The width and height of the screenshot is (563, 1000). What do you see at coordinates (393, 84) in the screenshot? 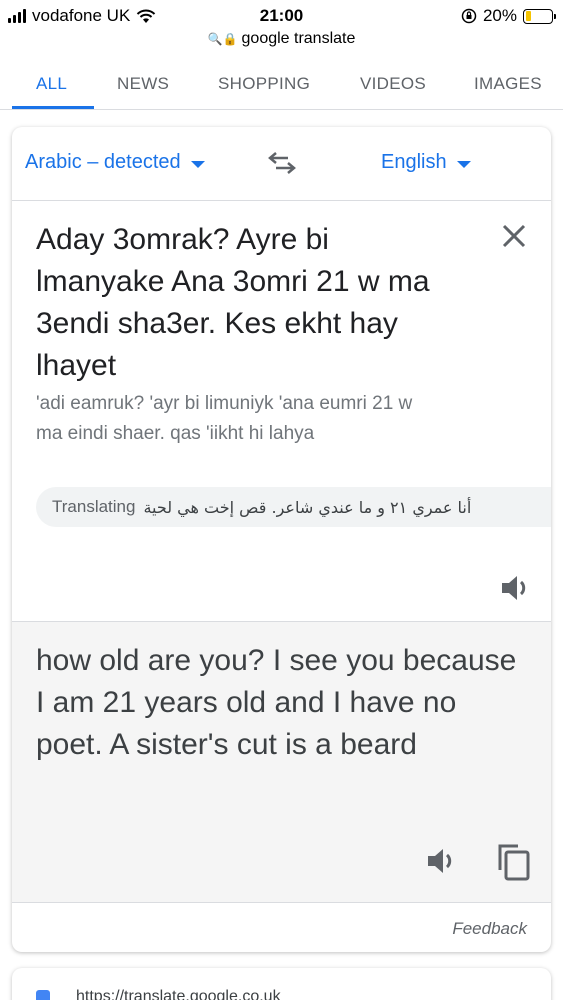
I see `tab-videos: VIDEOS` at bounding box center [393, 84].